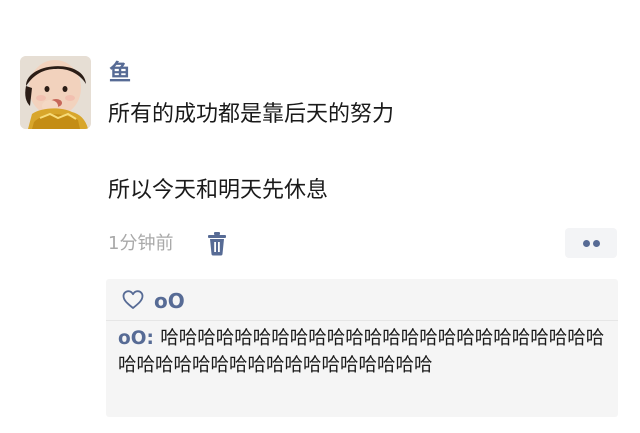  I want to click on more-options-button, so click(591, 243).